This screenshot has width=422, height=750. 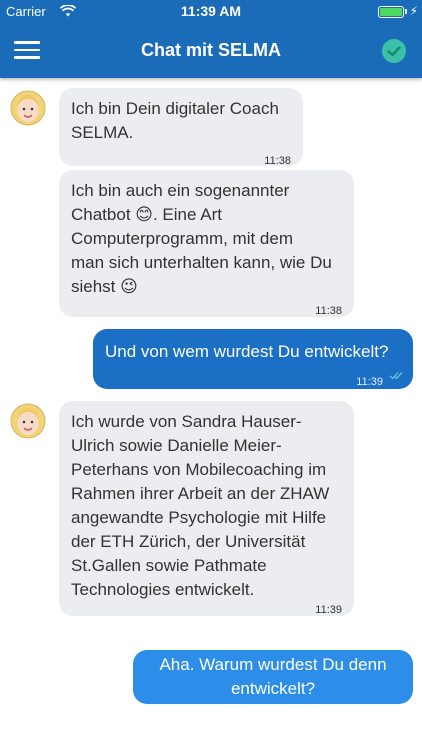 What do you see at coordinates (397, 375) in the screenshot?
I see `double-check-icon` at bounding box center [397, 375].